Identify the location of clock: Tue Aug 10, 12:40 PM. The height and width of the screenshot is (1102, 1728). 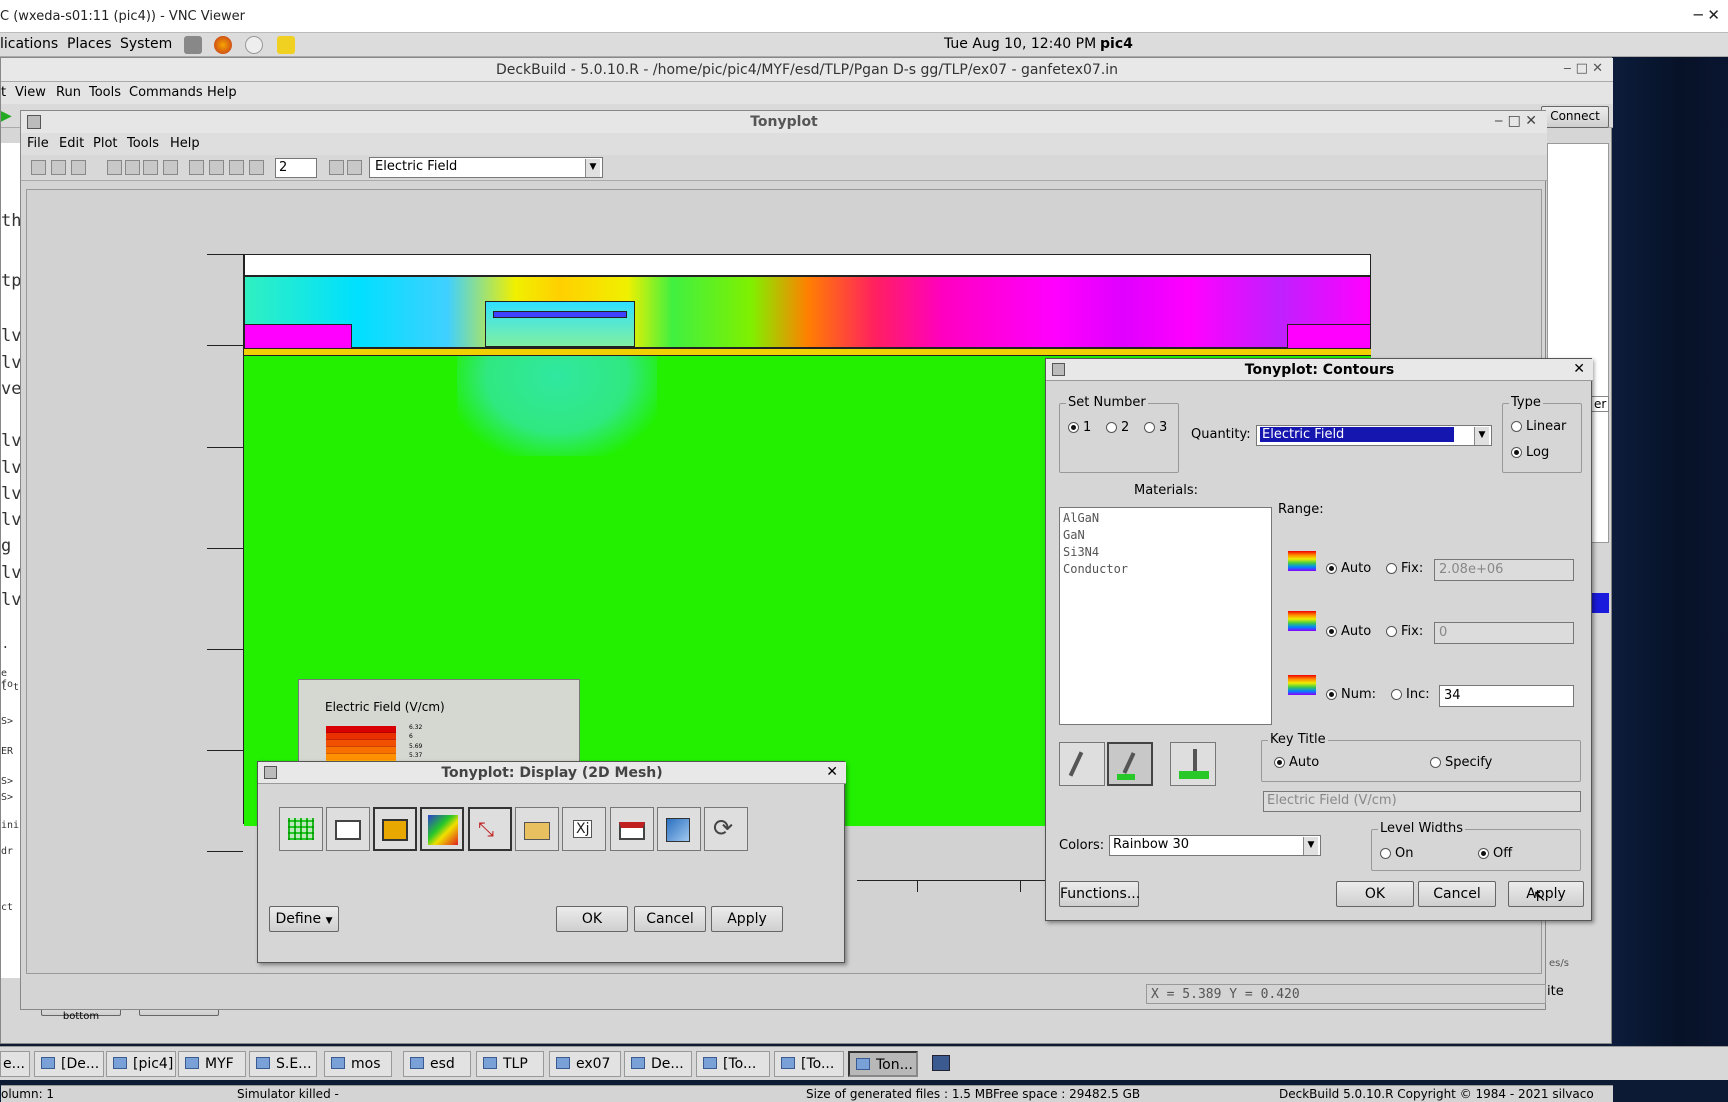
(1020, 44).